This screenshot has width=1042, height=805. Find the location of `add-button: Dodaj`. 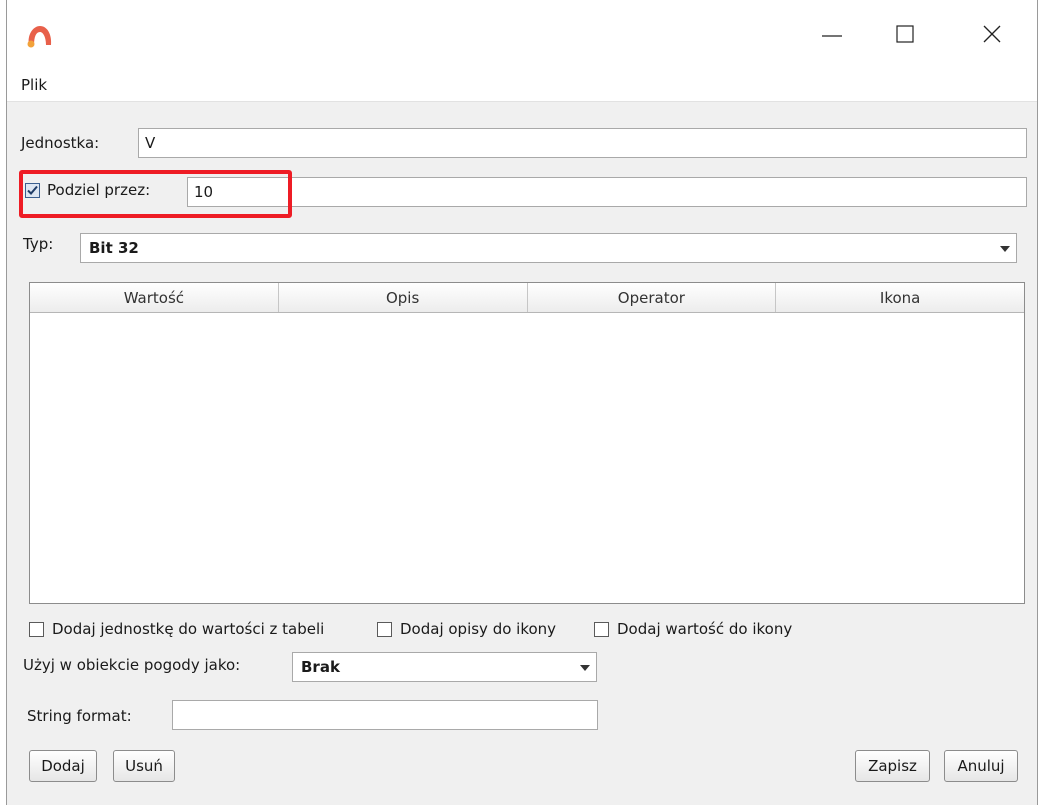

add-button: Dodaj is located at coordinates (63, 766).